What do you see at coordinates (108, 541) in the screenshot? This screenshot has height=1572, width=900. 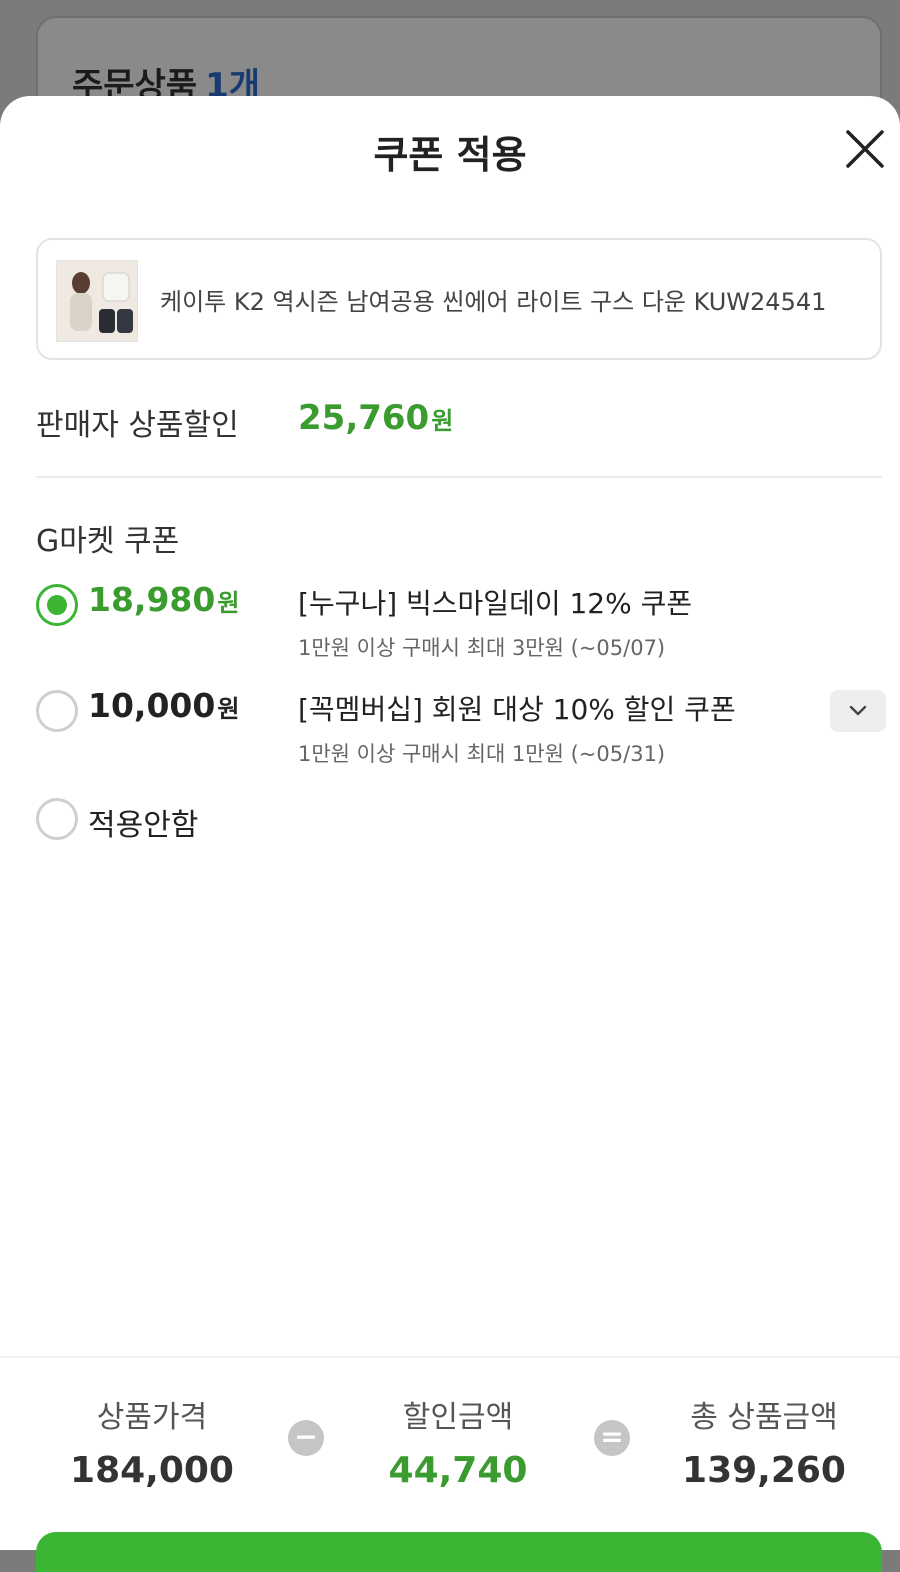 I see `gmarket-coupon-section-title: G마켓 쿠폰` at bounding box center [108, 541].